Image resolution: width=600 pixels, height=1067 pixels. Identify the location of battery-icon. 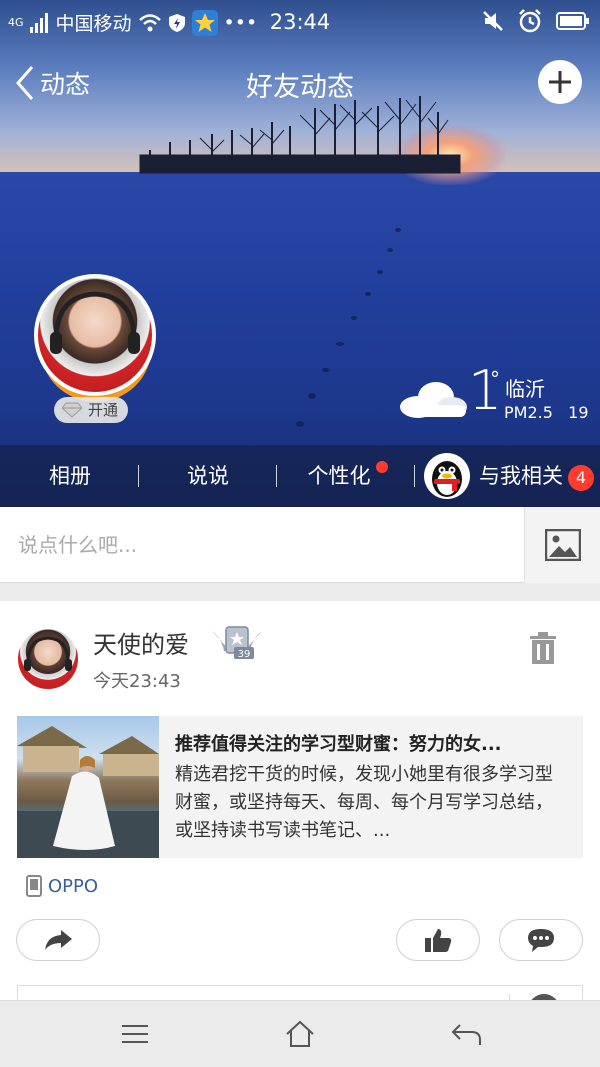
(572, 21).